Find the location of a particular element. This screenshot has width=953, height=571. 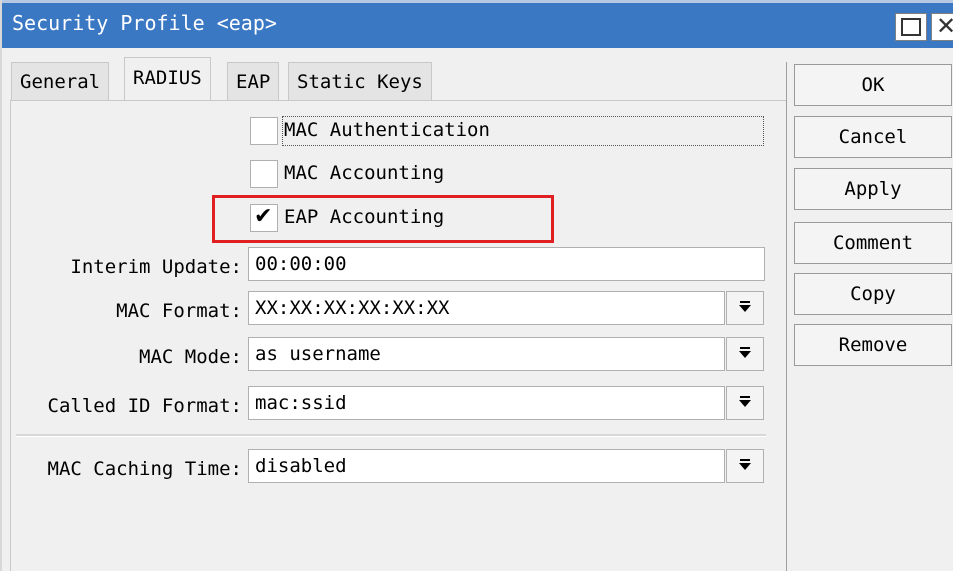

close-icon: ✕ is located at coordinates (944, 26).